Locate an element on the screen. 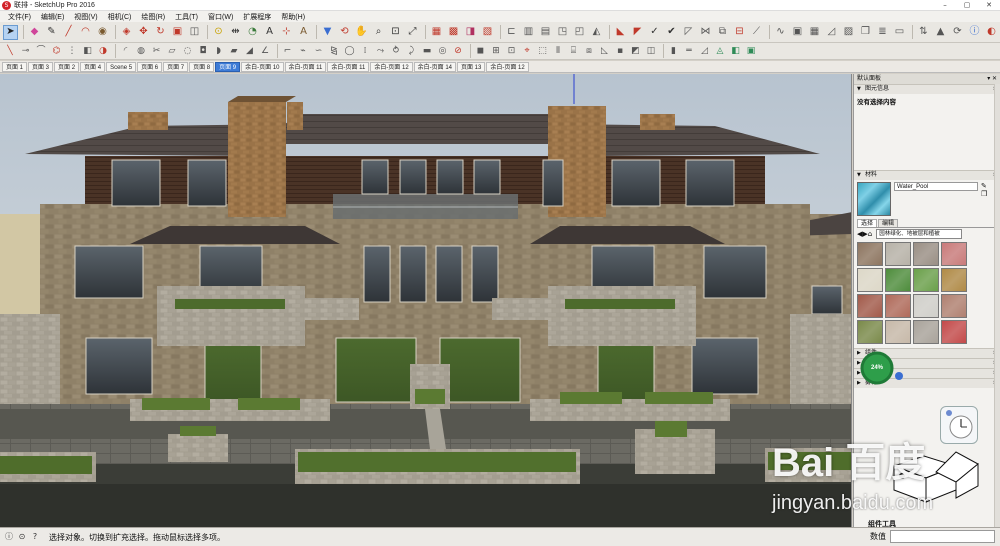 Image resolution: width=1000 pixels, height=546 pixels. minimize-button: – is located at coordinates (945, 5).